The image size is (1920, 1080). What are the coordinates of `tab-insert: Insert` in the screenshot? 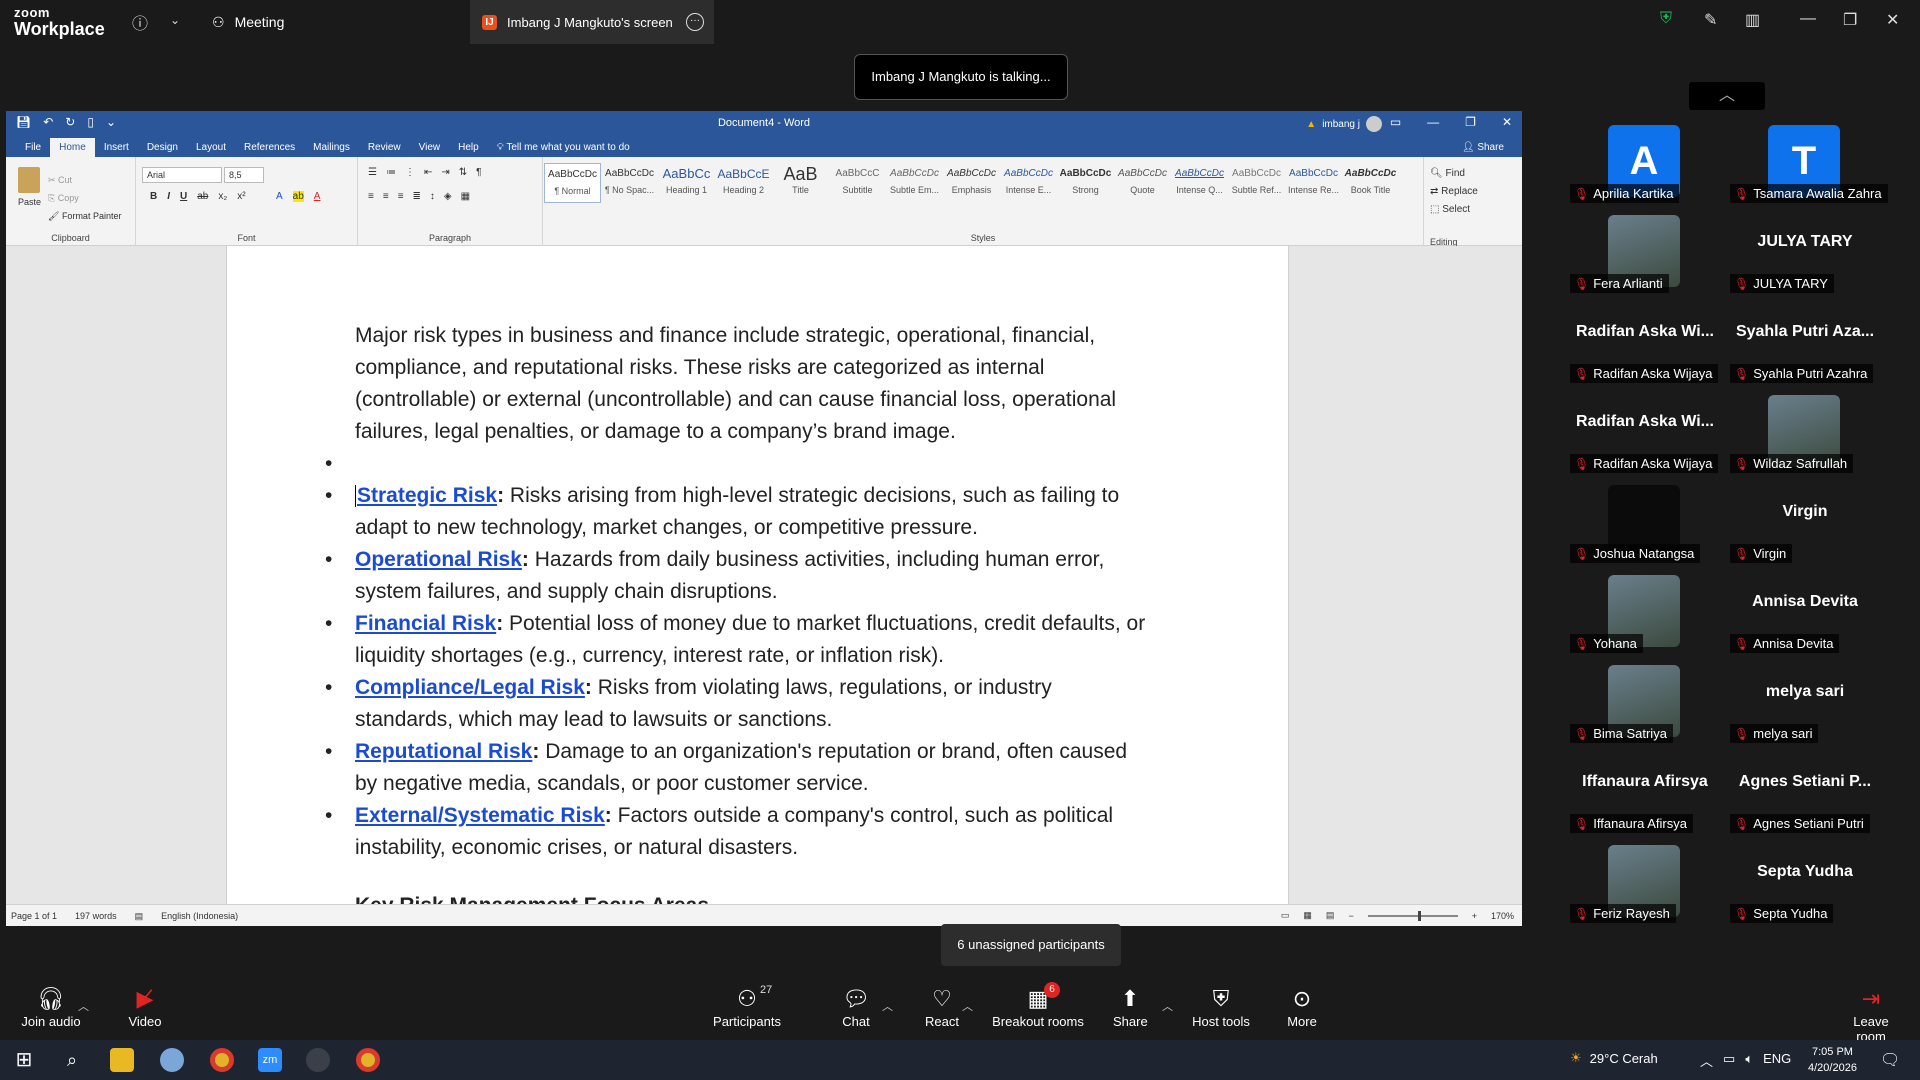 It's located at (116, 147).